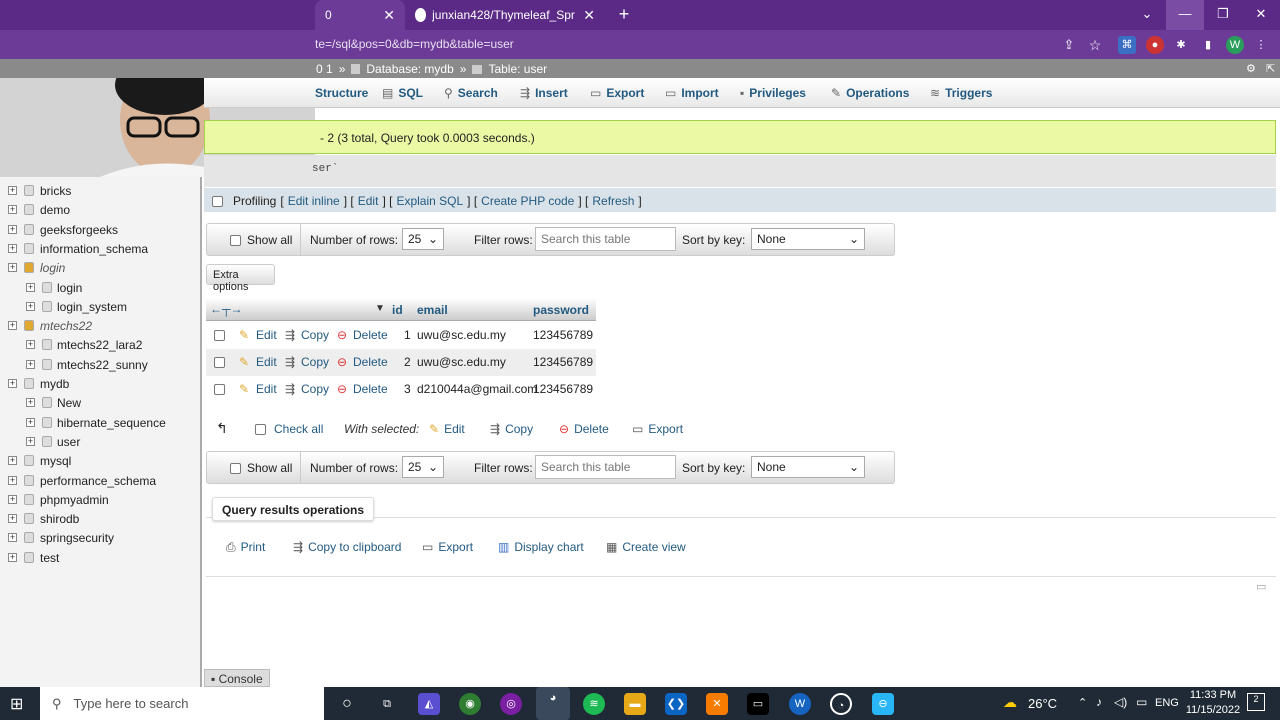 The height and width of the screenshot is (720, 1280). I want to click on profiling-checkbox, so click(217, 201).